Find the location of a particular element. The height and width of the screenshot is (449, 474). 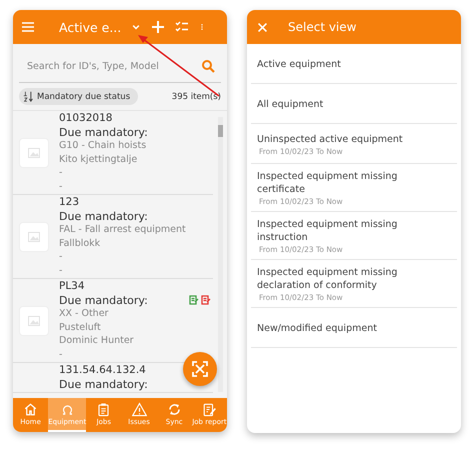

scan-button is located at coordinates (200, 369).